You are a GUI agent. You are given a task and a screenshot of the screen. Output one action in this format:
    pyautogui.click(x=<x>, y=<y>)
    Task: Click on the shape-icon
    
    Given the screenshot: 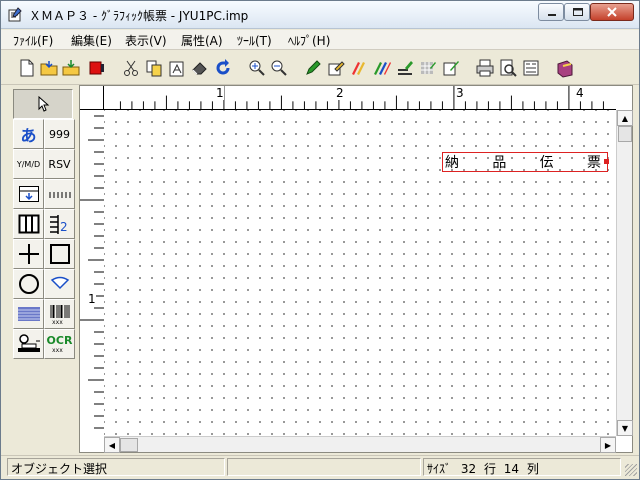 What is the action you would take?
    pyautogui.click(x=59, y=283)
    